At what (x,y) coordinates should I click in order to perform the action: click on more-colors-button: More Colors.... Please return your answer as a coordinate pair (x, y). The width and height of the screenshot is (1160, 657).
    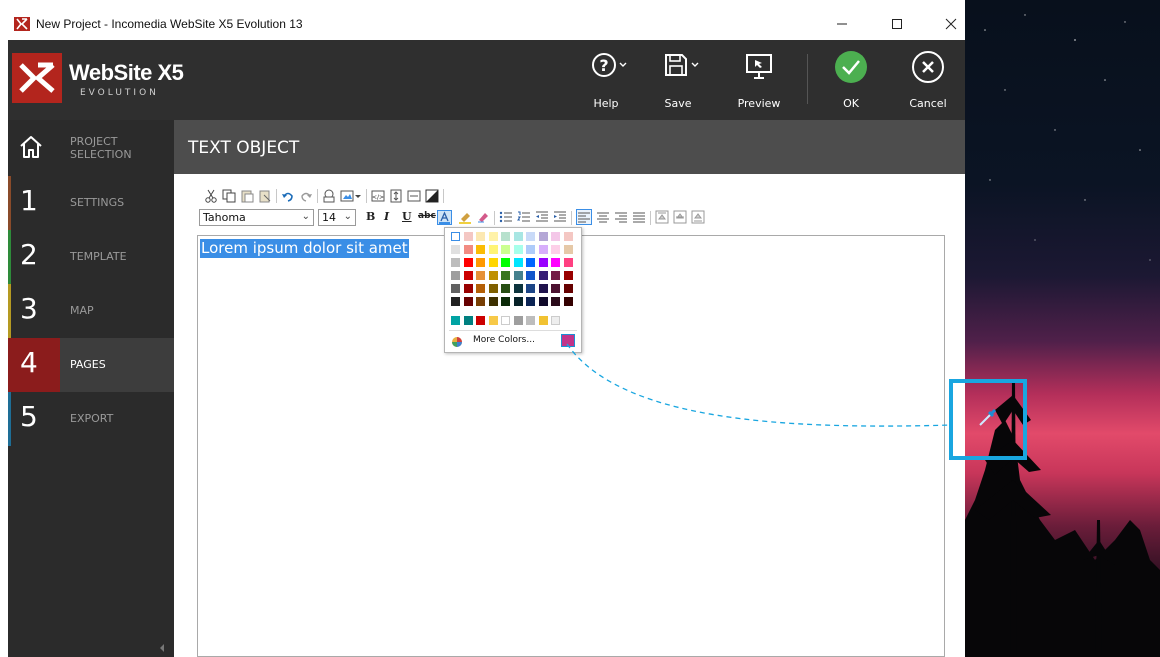
    Looking at the image, I should click on (511, 342).